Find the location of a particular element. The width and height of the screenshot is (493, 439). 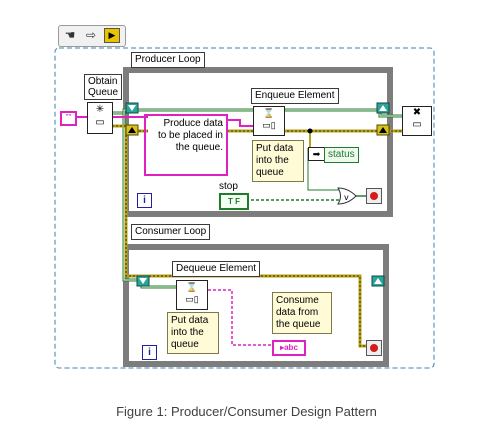

status-field: status is located at coordinates (341, 155).